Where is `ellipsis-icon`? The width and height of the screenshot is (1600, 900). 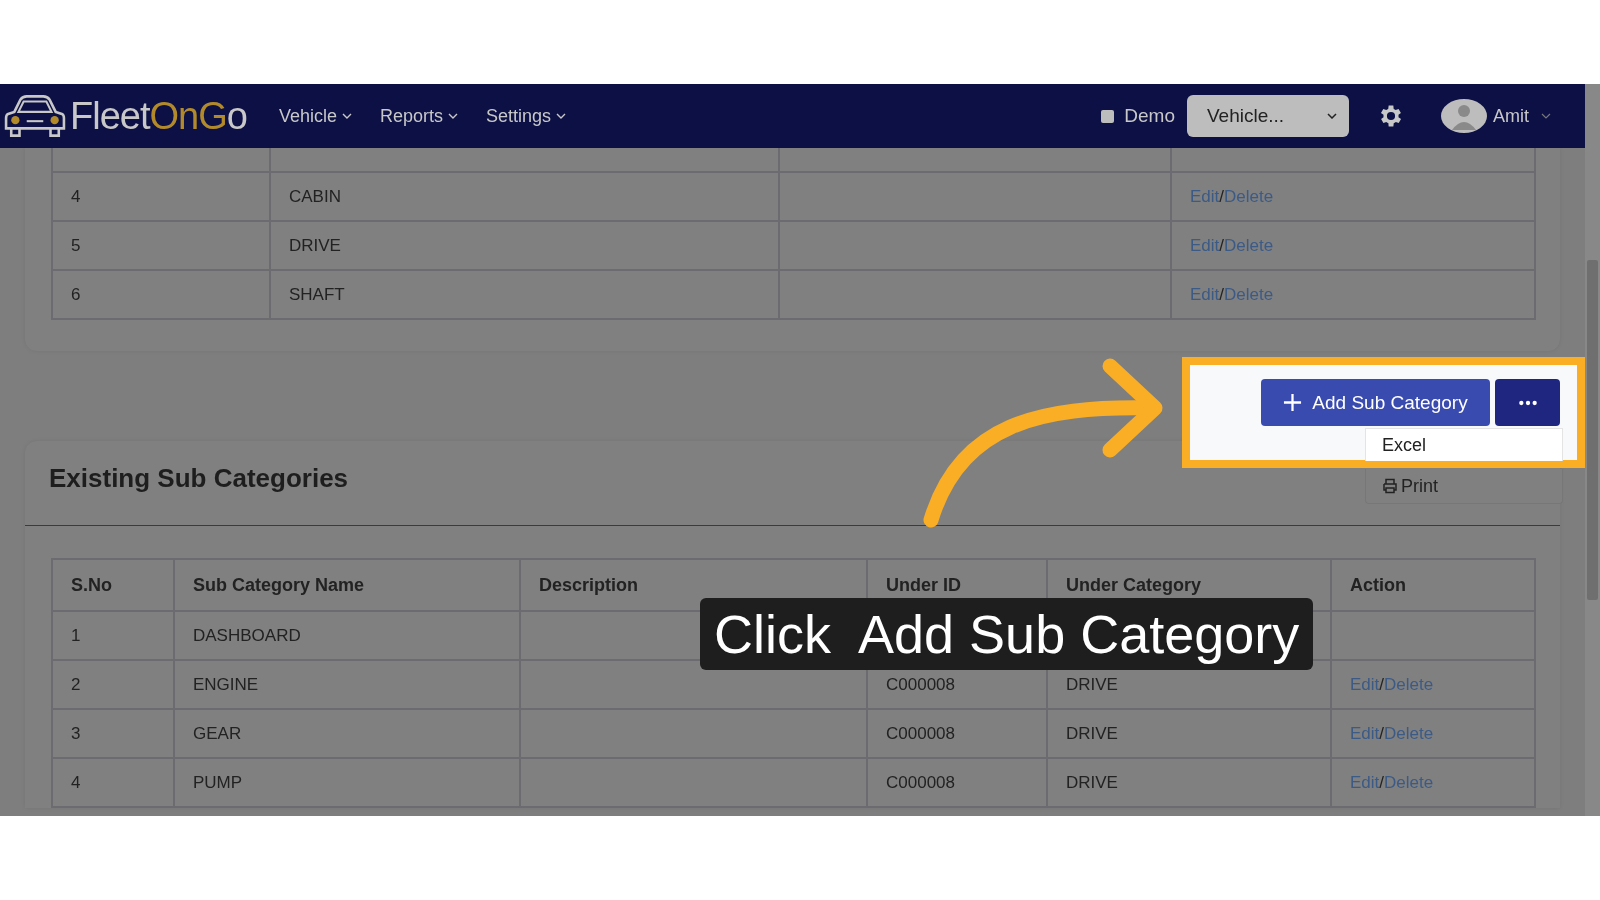
ellipsis-icon is located at coordinates (1527, 402).